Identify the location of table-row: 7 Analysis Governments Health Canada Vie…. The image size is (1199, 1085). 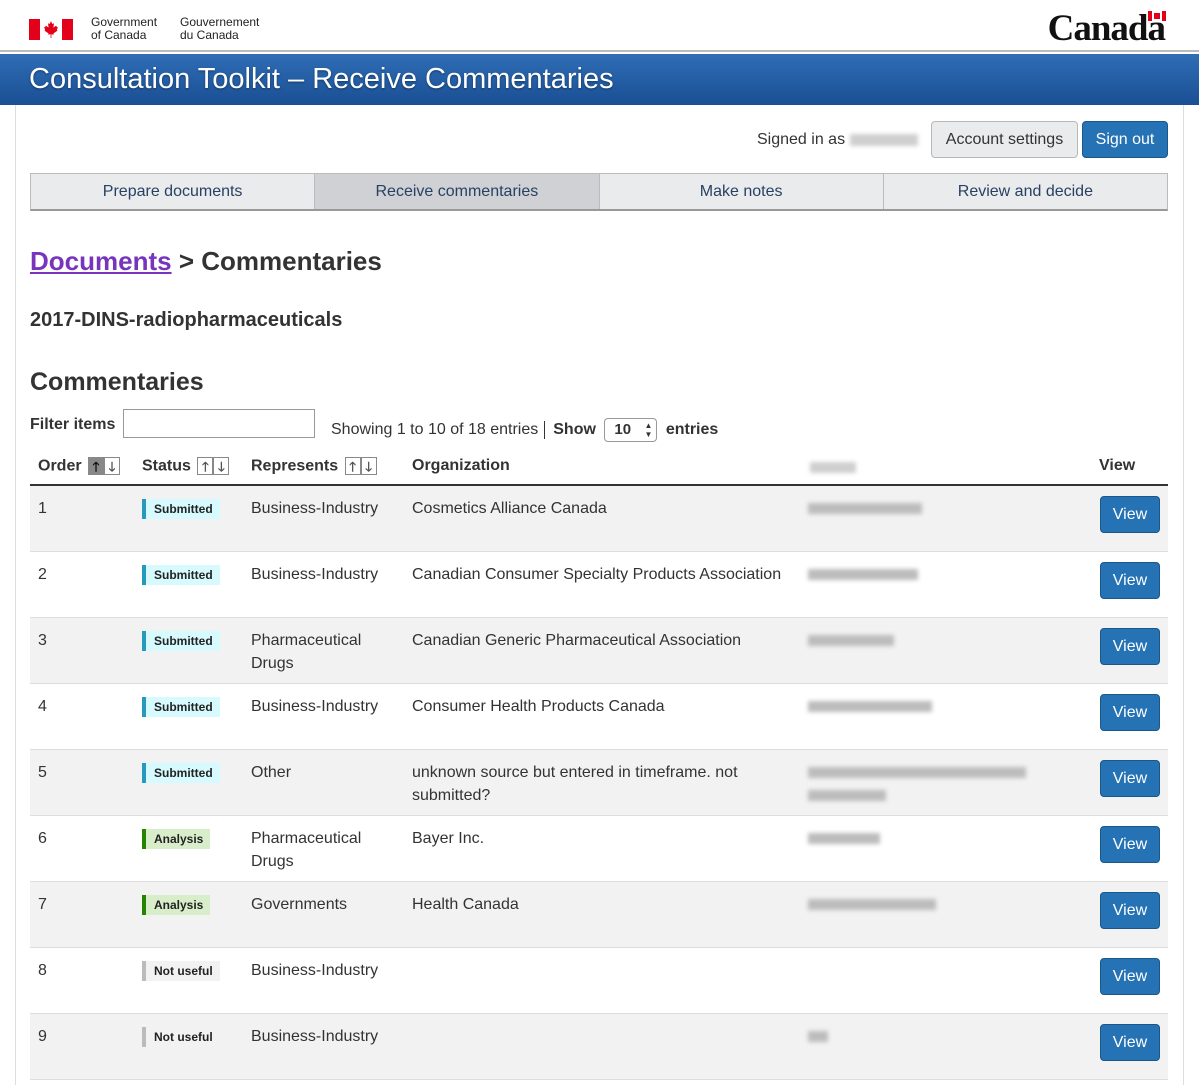
(599, 915).